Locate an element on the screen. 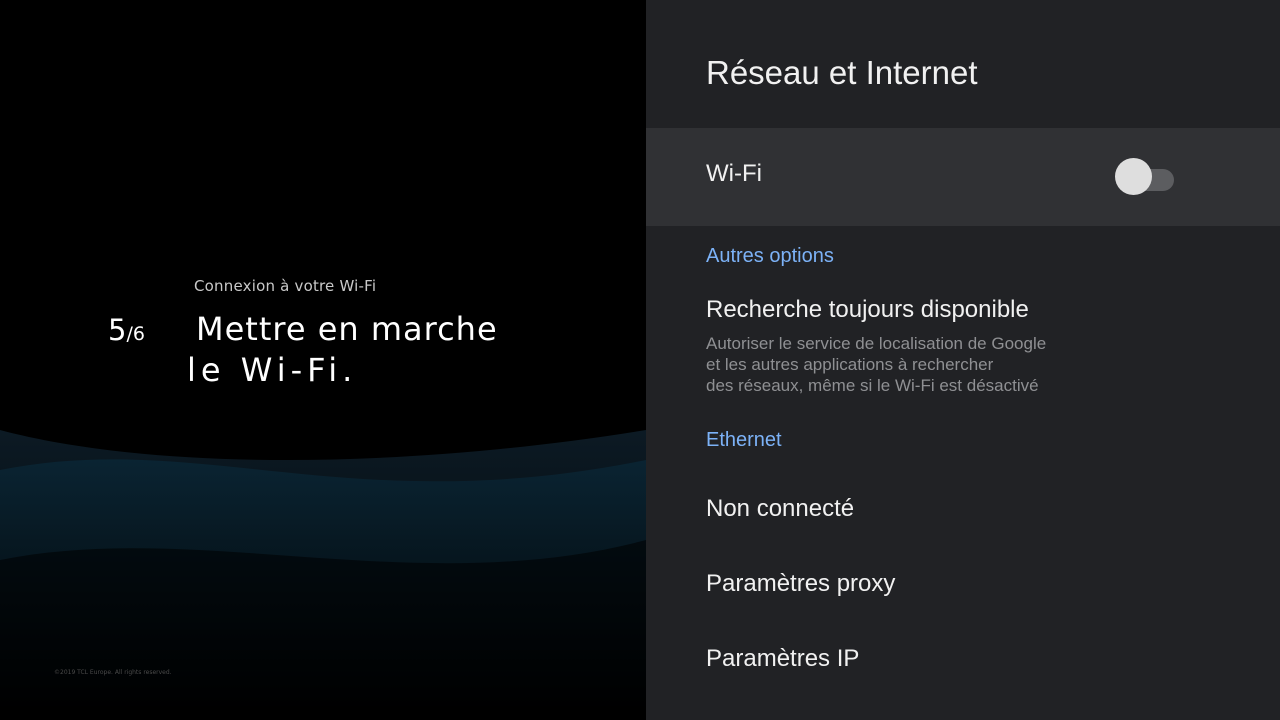 The width and height of the screenshot is (1280, 720). headline-line-2: le Wi-Fi. is located at coordinates (272, 370).